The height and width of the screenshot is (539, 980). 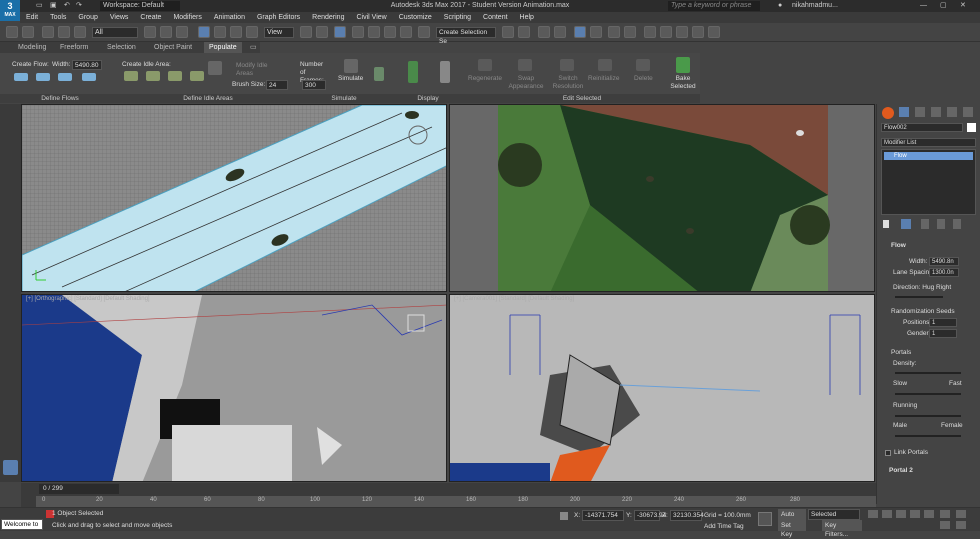 What do you see at coordinates (306, 32) in the screenshot?
I see `pivot-point-icon` at bounding box center [306, 32].